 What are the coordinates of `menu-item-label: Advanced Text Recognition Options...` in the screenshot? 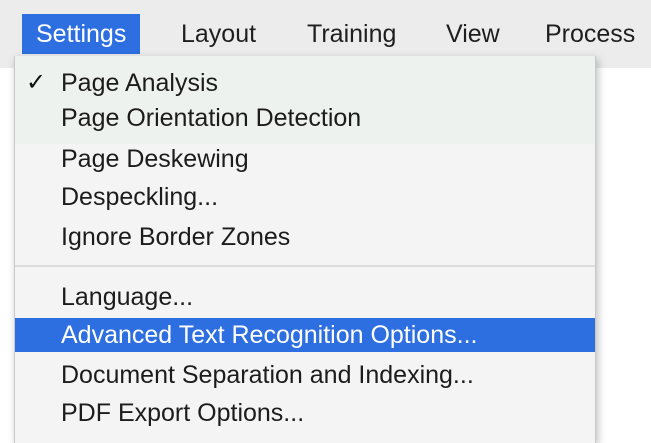 It's located at (269, 335).